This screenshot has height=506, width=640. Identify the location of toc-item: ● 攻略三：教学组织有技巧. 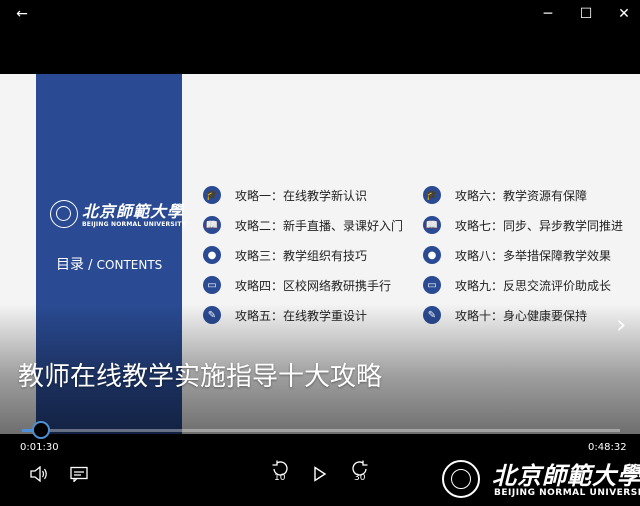
(285, 255).